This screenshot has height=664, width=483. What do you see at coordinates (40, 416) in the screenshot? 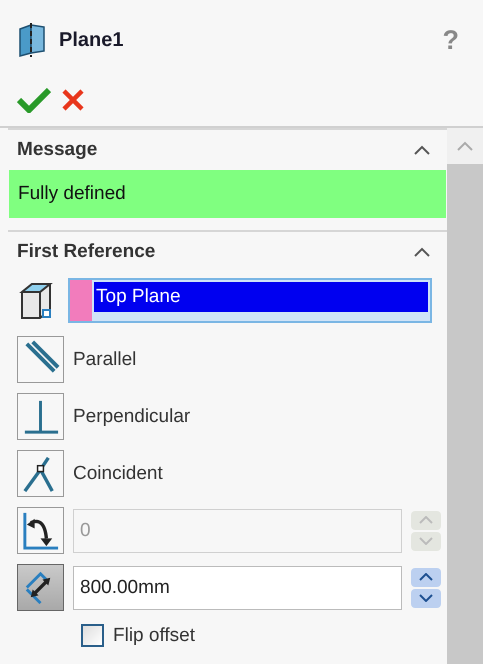
I see `perpendicular-icon` at bounding box center [40, 416].